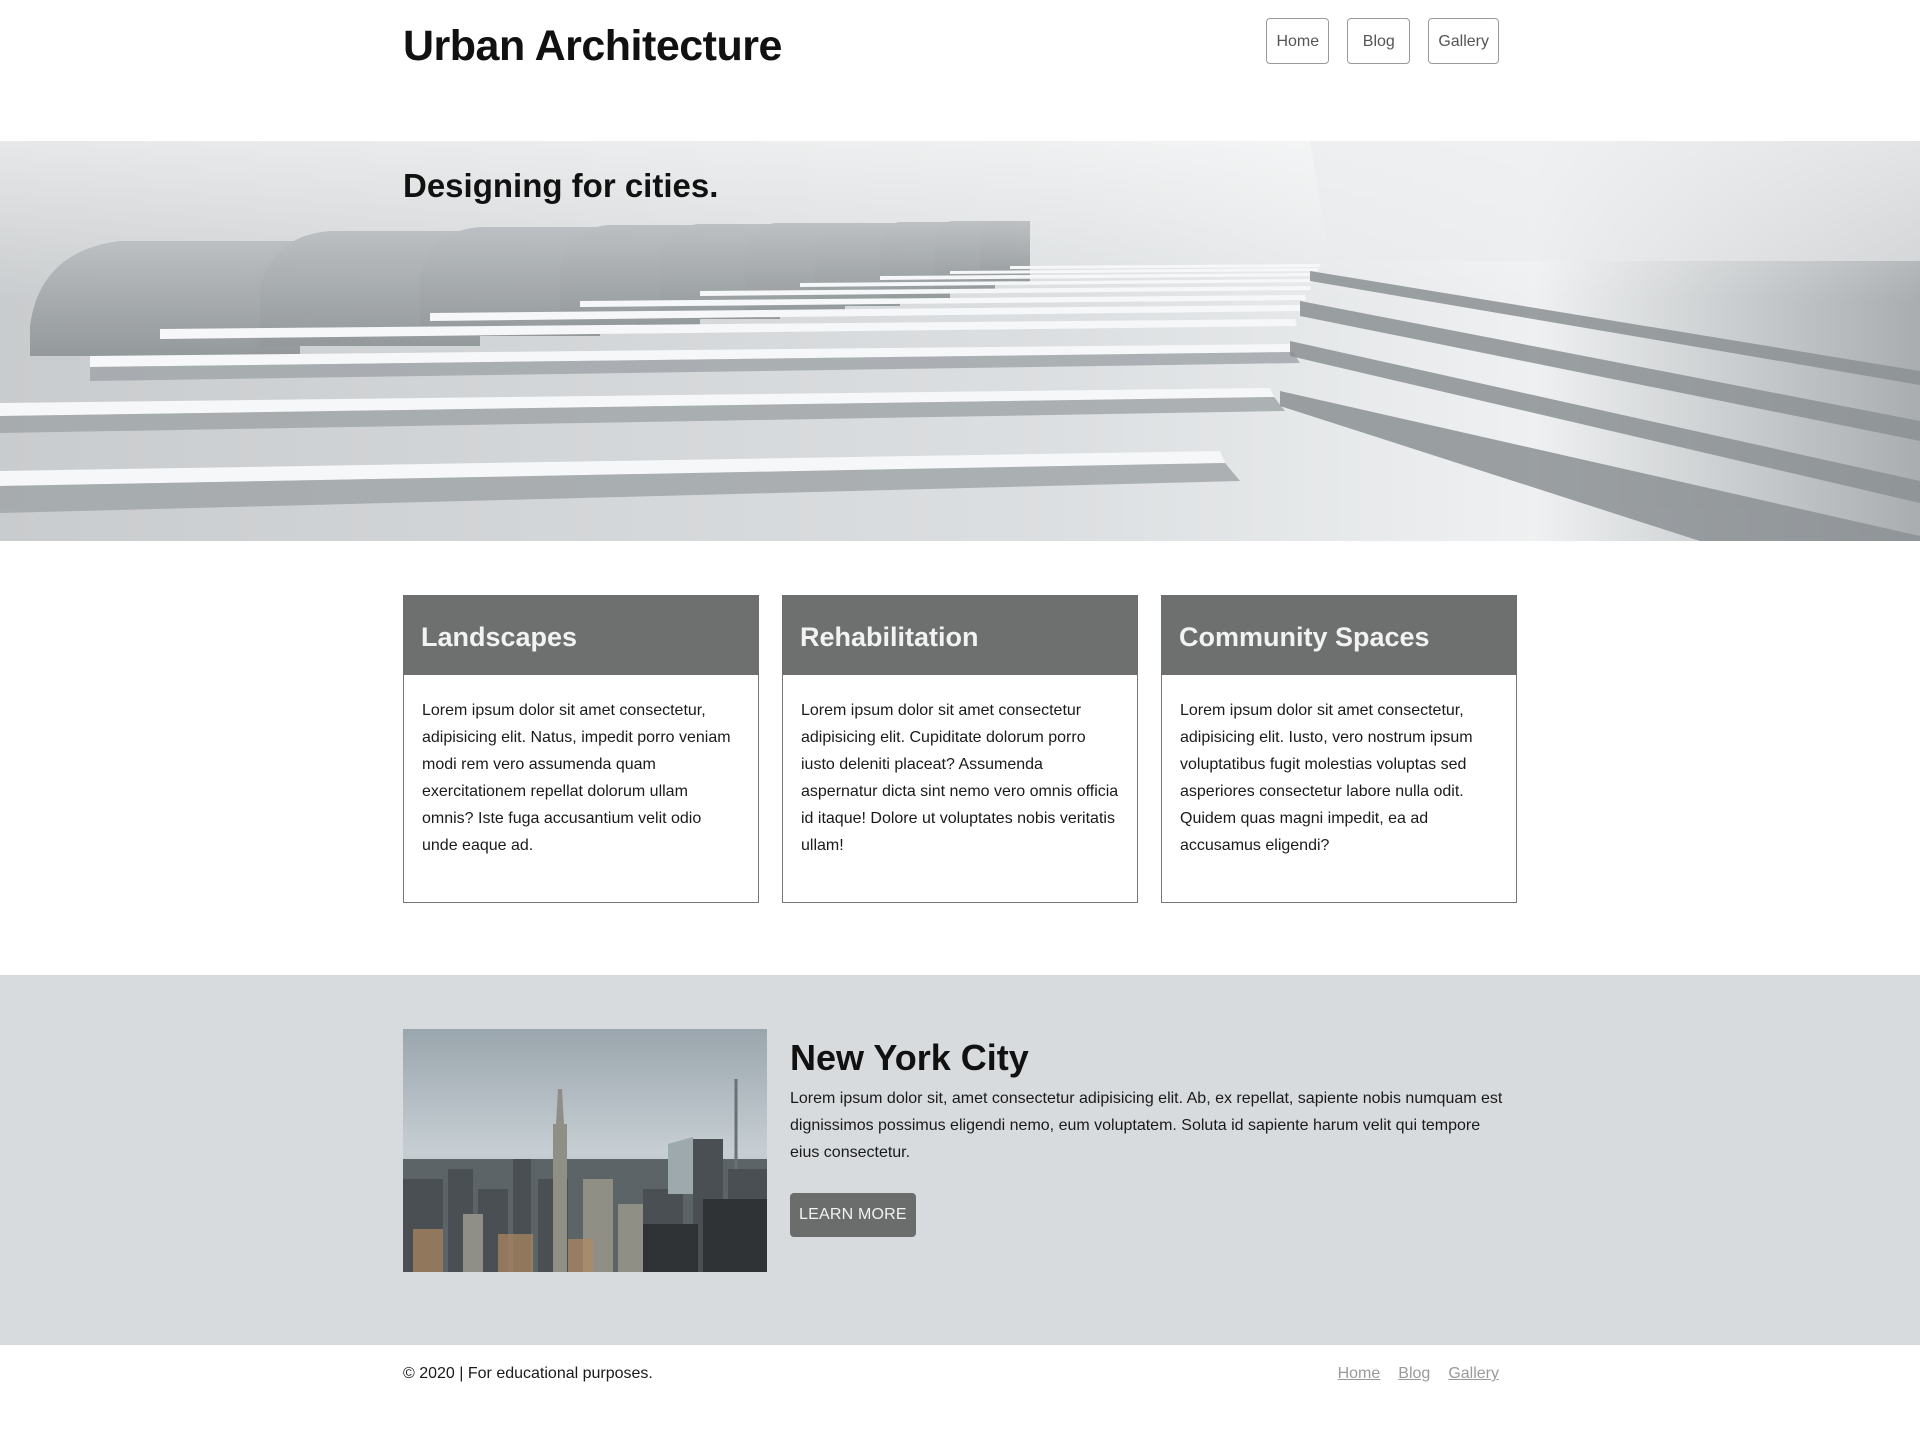 Image resolution: width=1920 pixels, height=1435 pixels. I want to click on main-nav: Home Blog Gallery, so click(1382, 41).